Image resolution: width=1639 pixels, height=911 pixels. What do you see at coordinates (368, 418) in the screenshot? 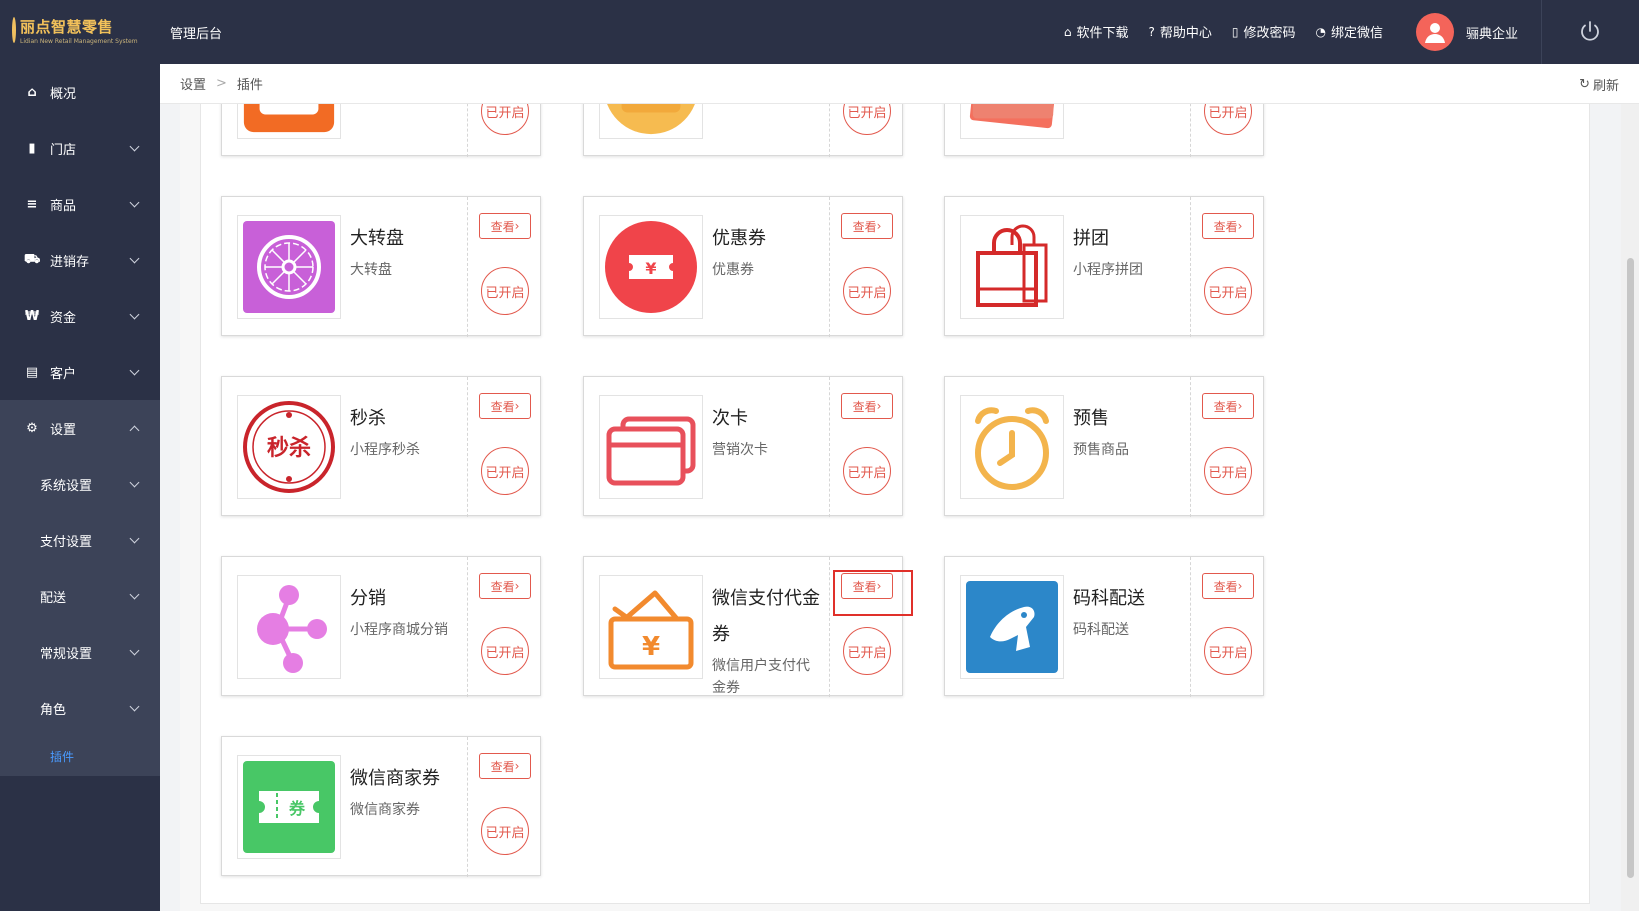
I see `plugin-title: 秒杀` at bounding box center [368, 418].